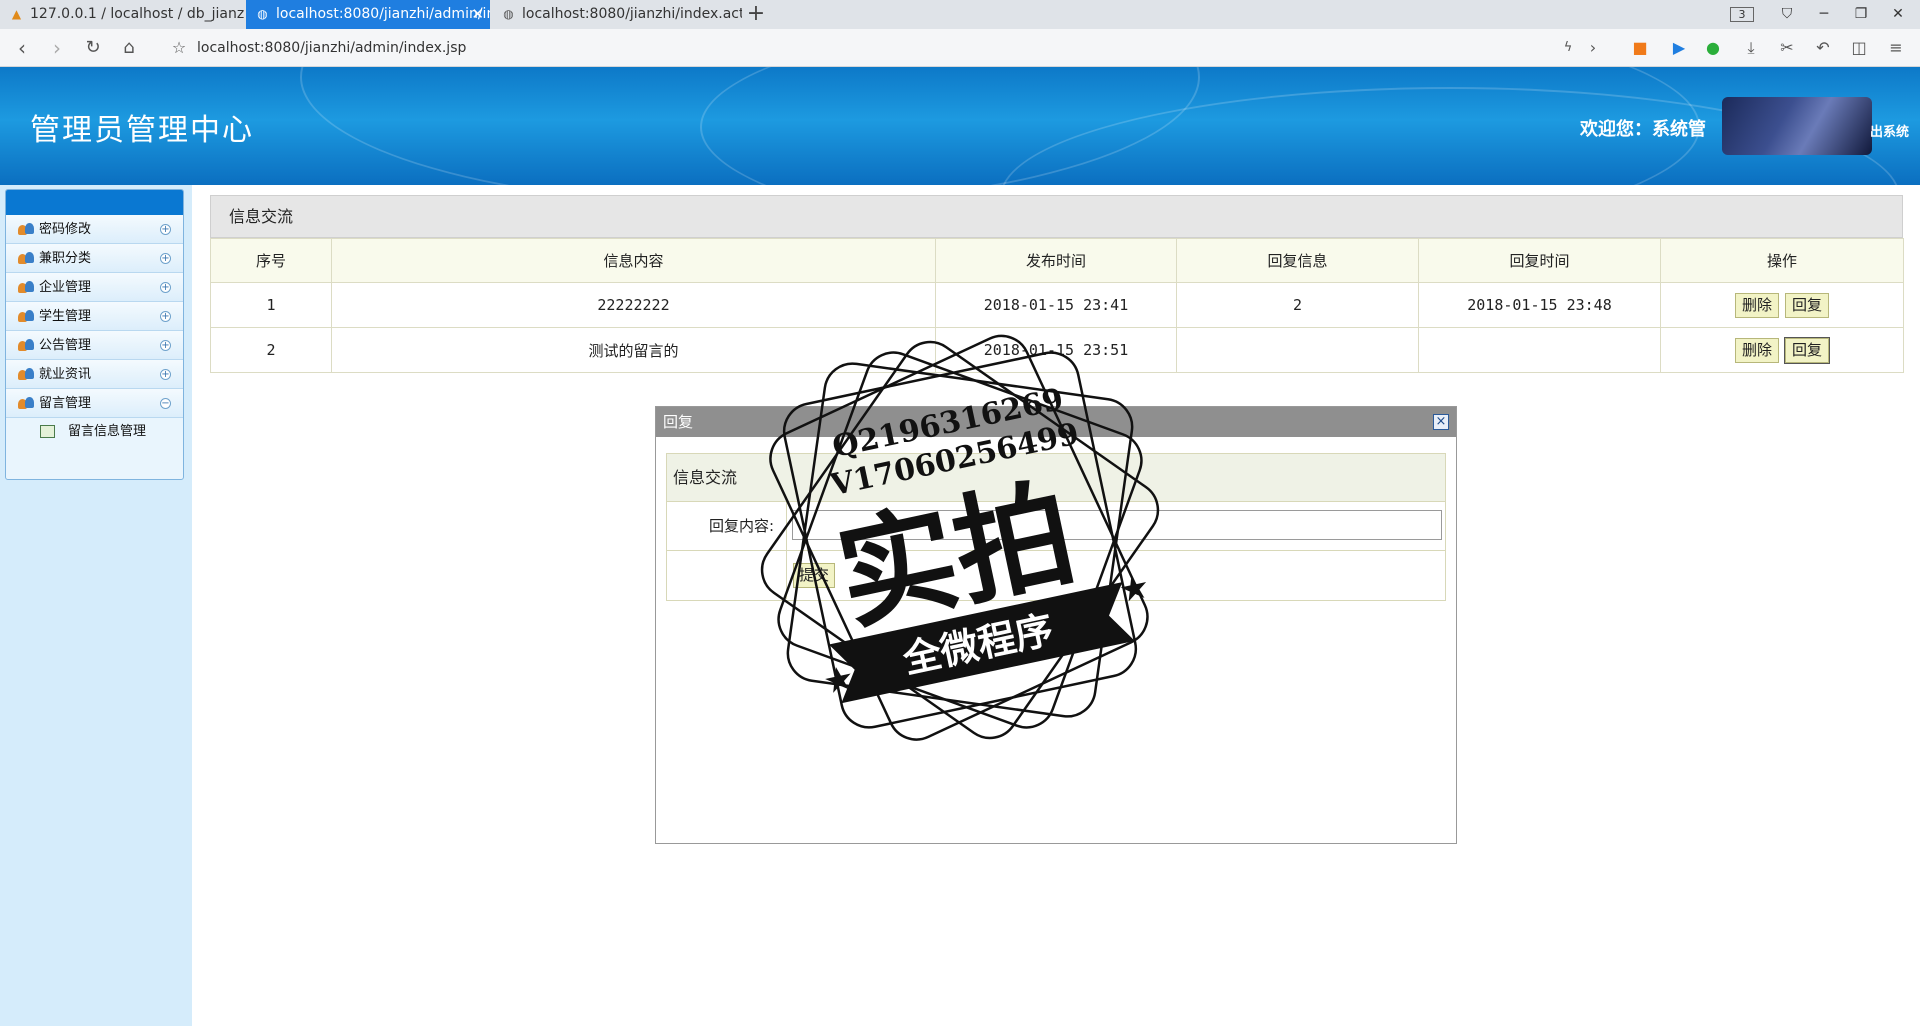  Describe the element at coordinates (1861, 14) in the screenshot. I see `restore-icon: ❐` at that location.